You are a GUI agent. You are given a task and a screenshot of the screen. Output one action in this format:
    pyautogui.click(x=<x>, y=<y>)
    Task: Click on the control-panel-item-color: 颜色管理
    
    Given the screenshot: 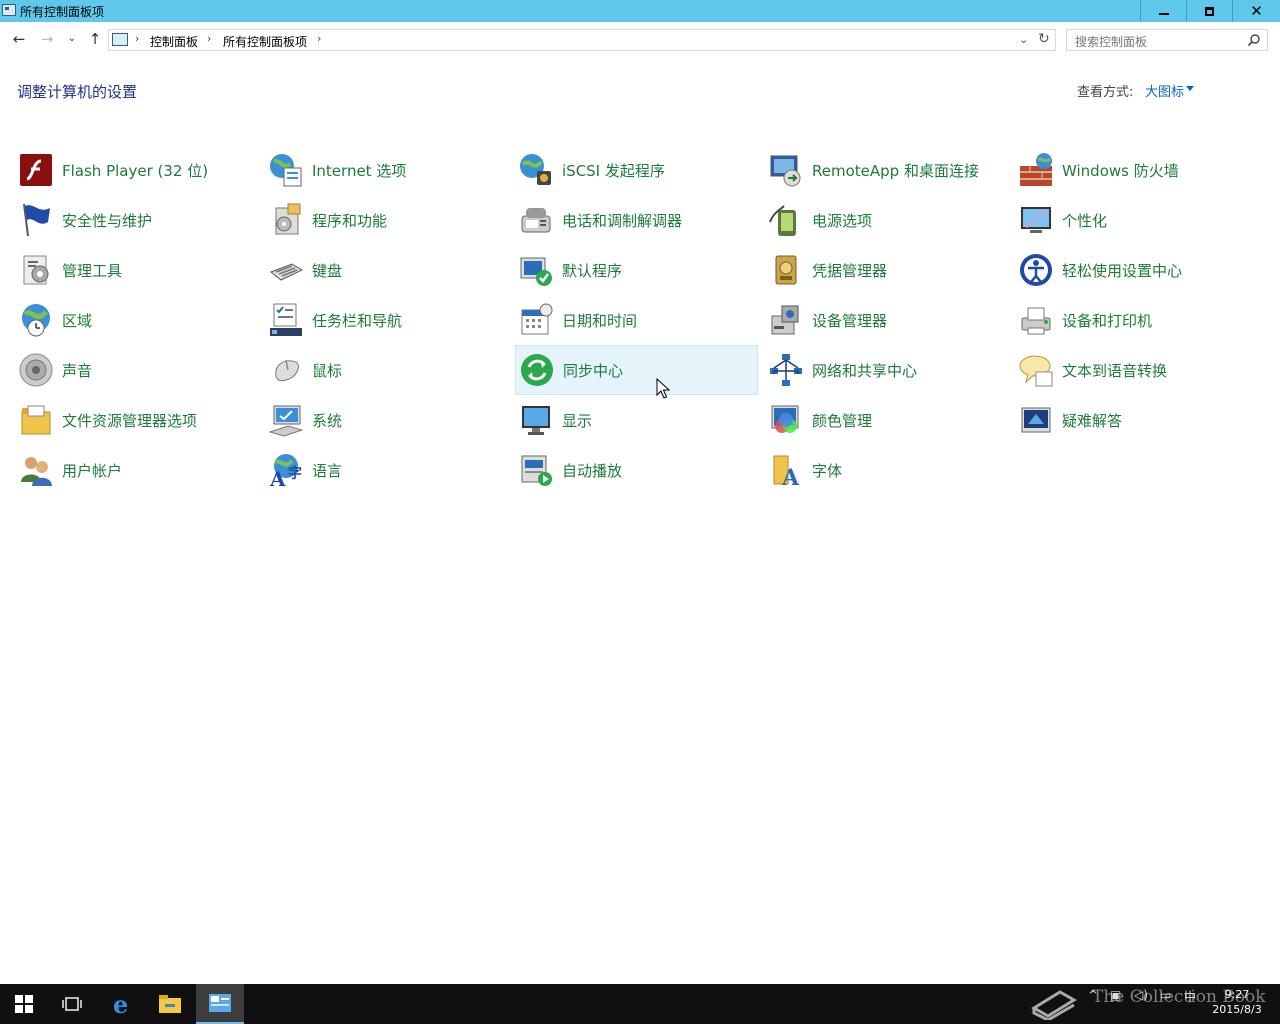 What is the action you would take?
    pyautogui.click(x=886, y=420)
    